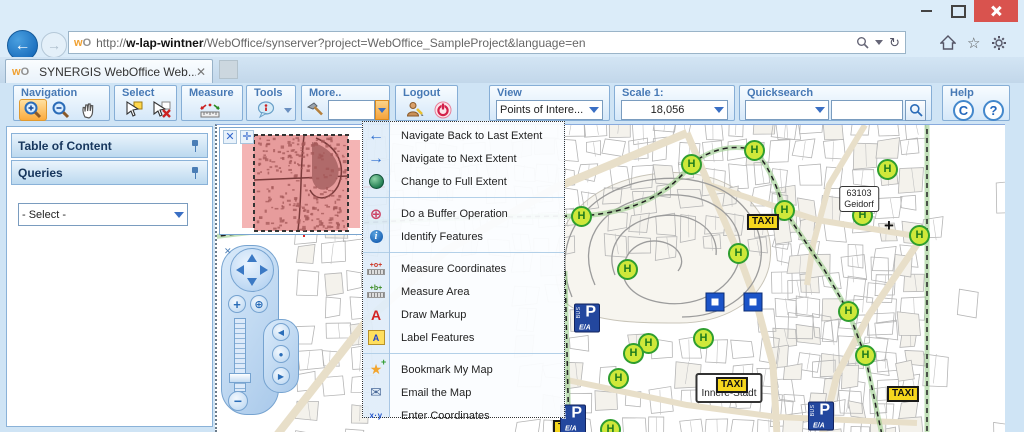 The image size is (1024, 432). Describe the element at coordinates (463, 135) in the screenshot. I see `menu-item-navigate-back: Navigate Back to Last Extent` at that location.